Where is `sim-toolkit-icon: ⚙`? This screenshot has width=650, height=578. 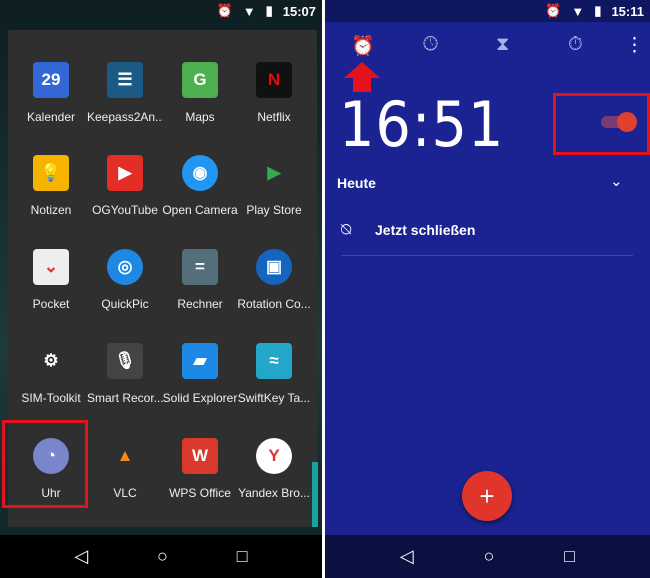 sim-toolkit-icon: ⚙ is located at coordinates (51, 361).